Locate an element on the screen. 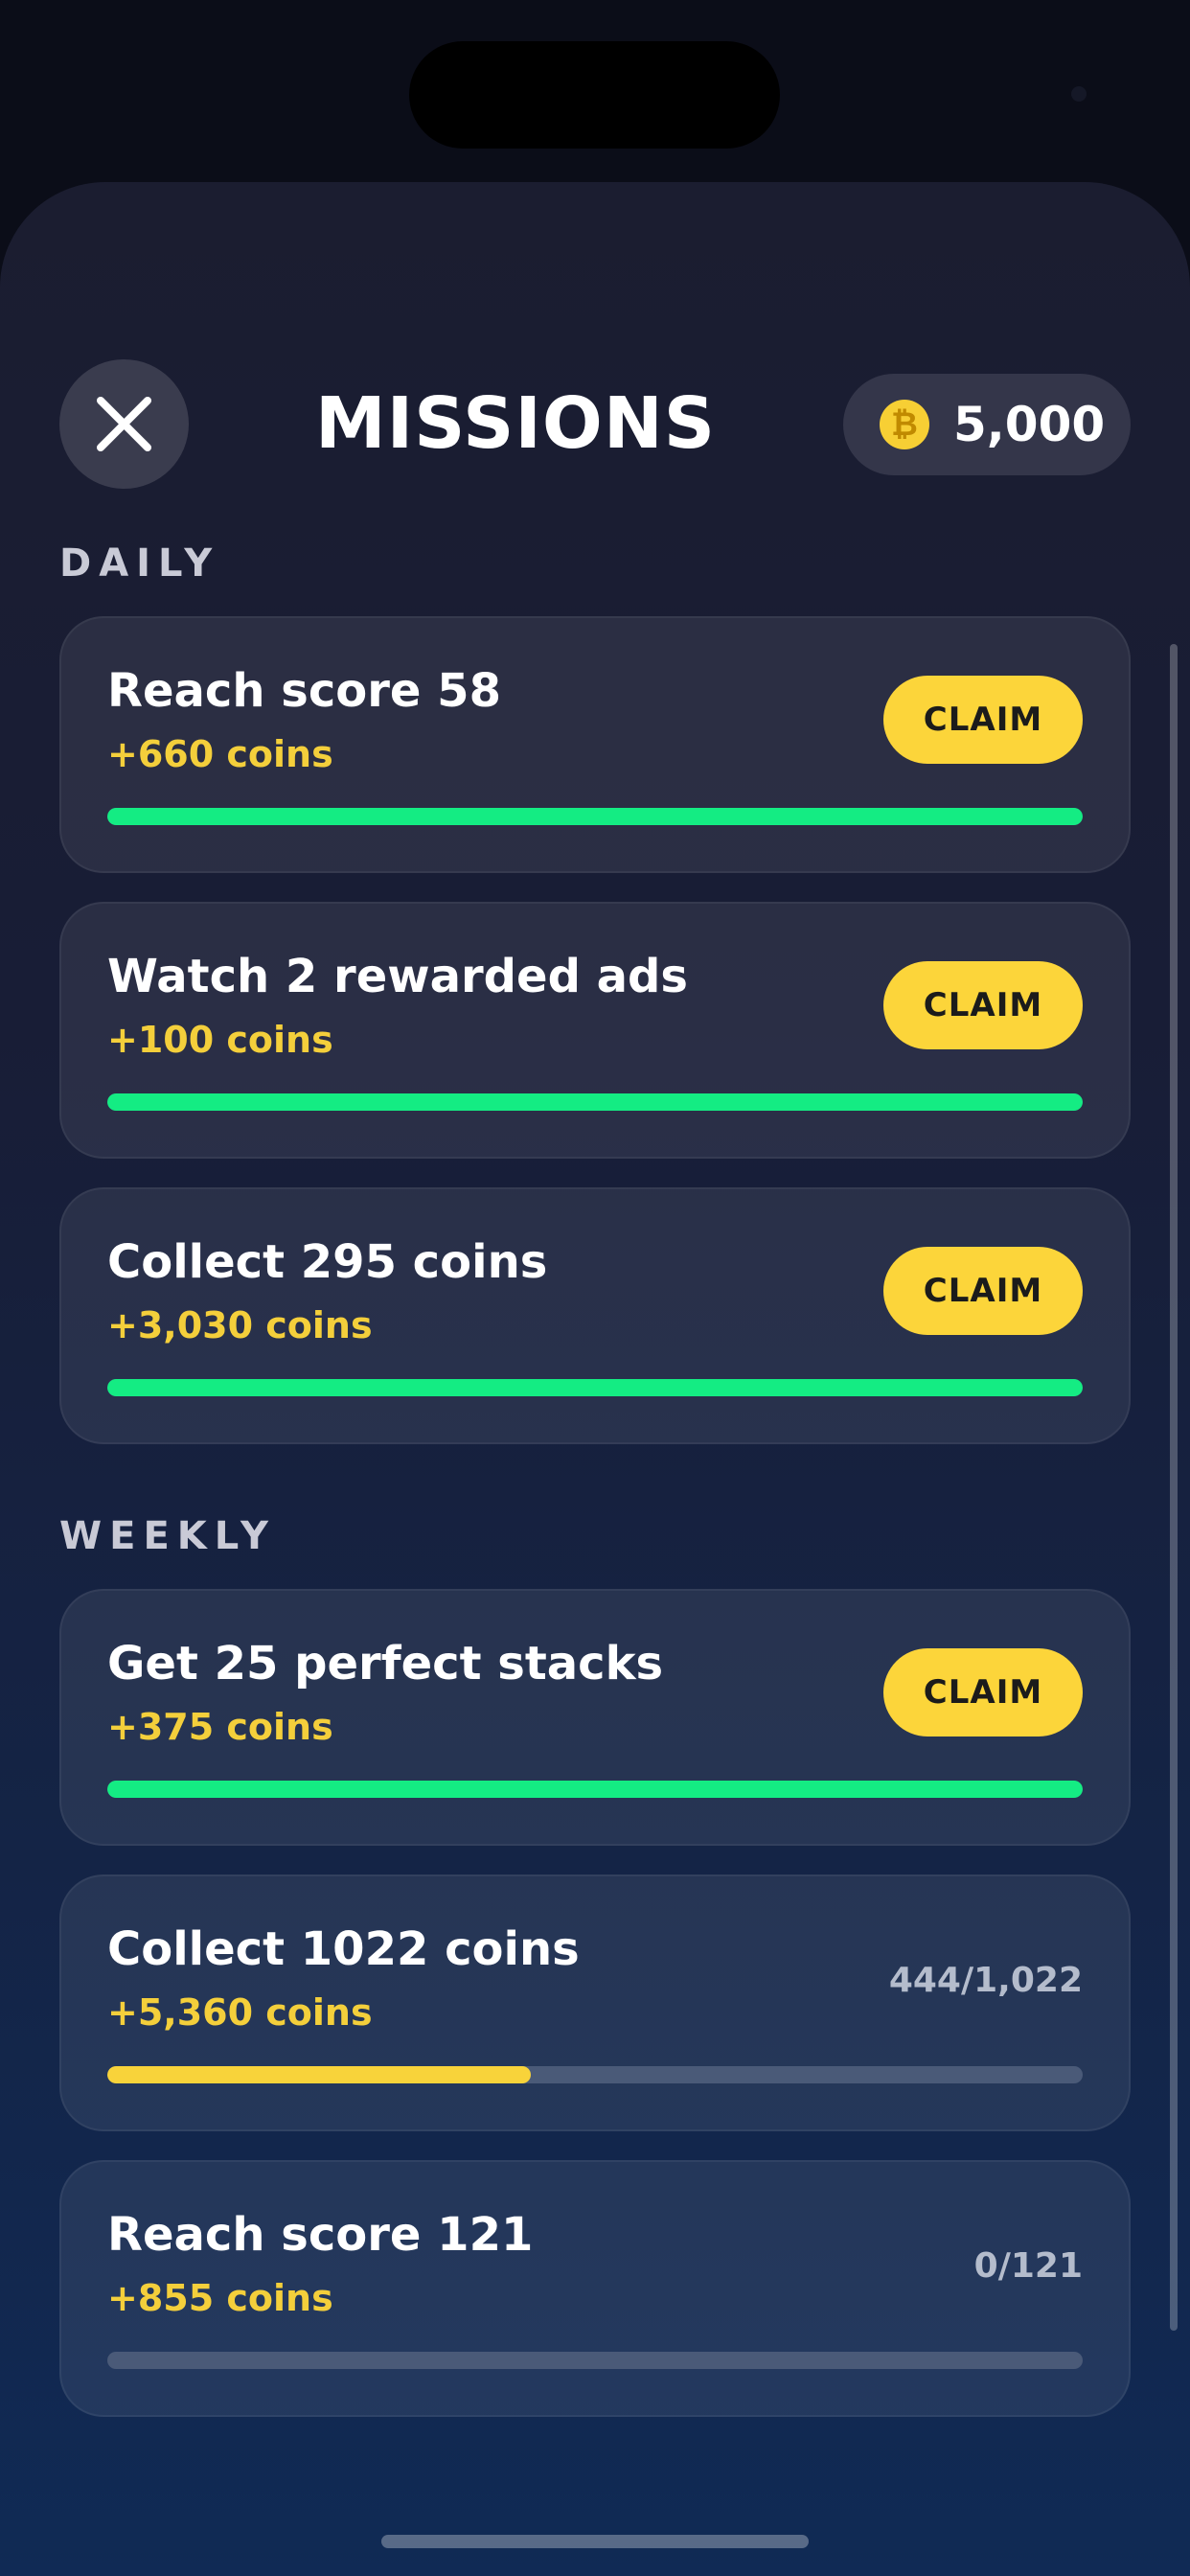 The image size is (1190, 2576). mission-title: Reach score 58 is located at coordinates (304, 691).